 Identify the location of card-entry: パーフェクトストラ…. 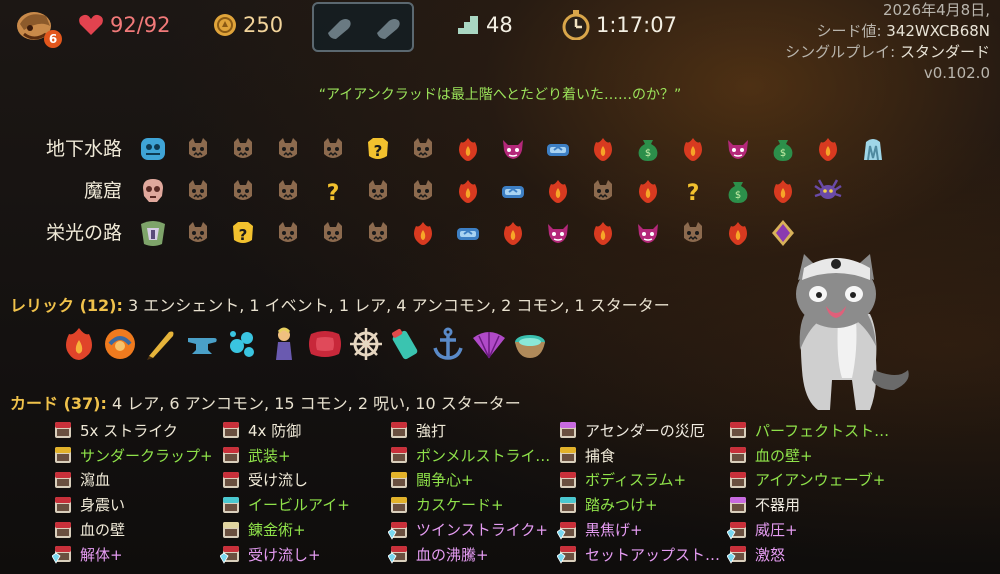
(811, 430).